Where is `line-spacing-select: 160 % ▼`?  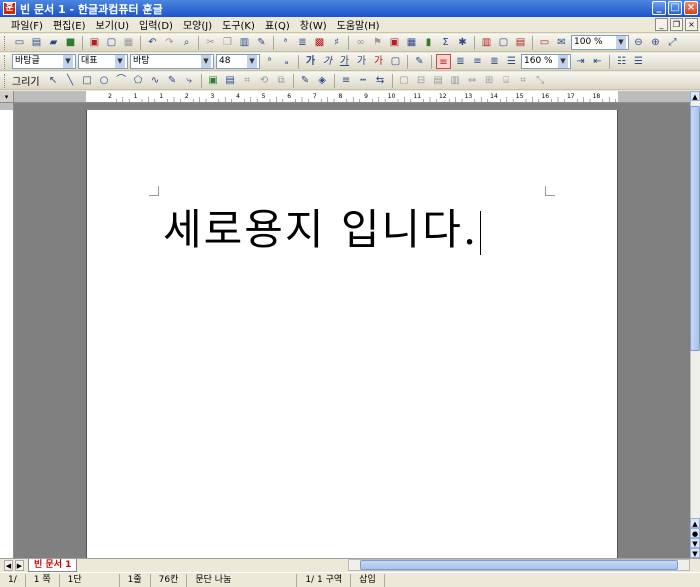
line-spacing-select: 160 % ▼ is located at coordinates (546, 61).